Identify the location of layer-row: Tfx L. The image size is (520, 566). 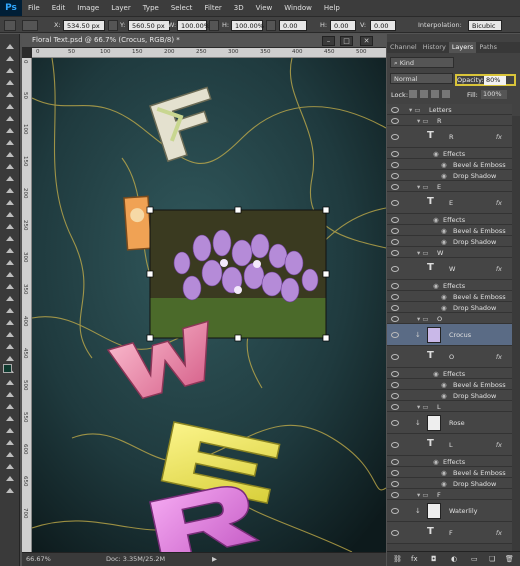
(449, 445).